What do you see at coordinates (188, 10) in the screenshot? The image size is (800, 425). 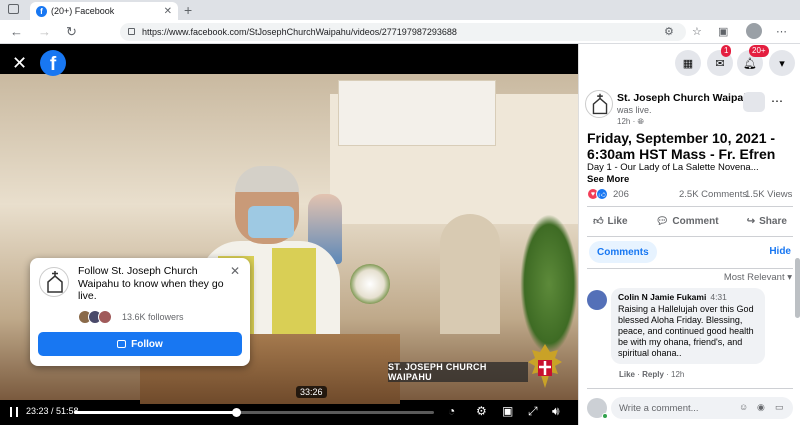 I see `new-tab-button: +` at bounding box center [188, 10].